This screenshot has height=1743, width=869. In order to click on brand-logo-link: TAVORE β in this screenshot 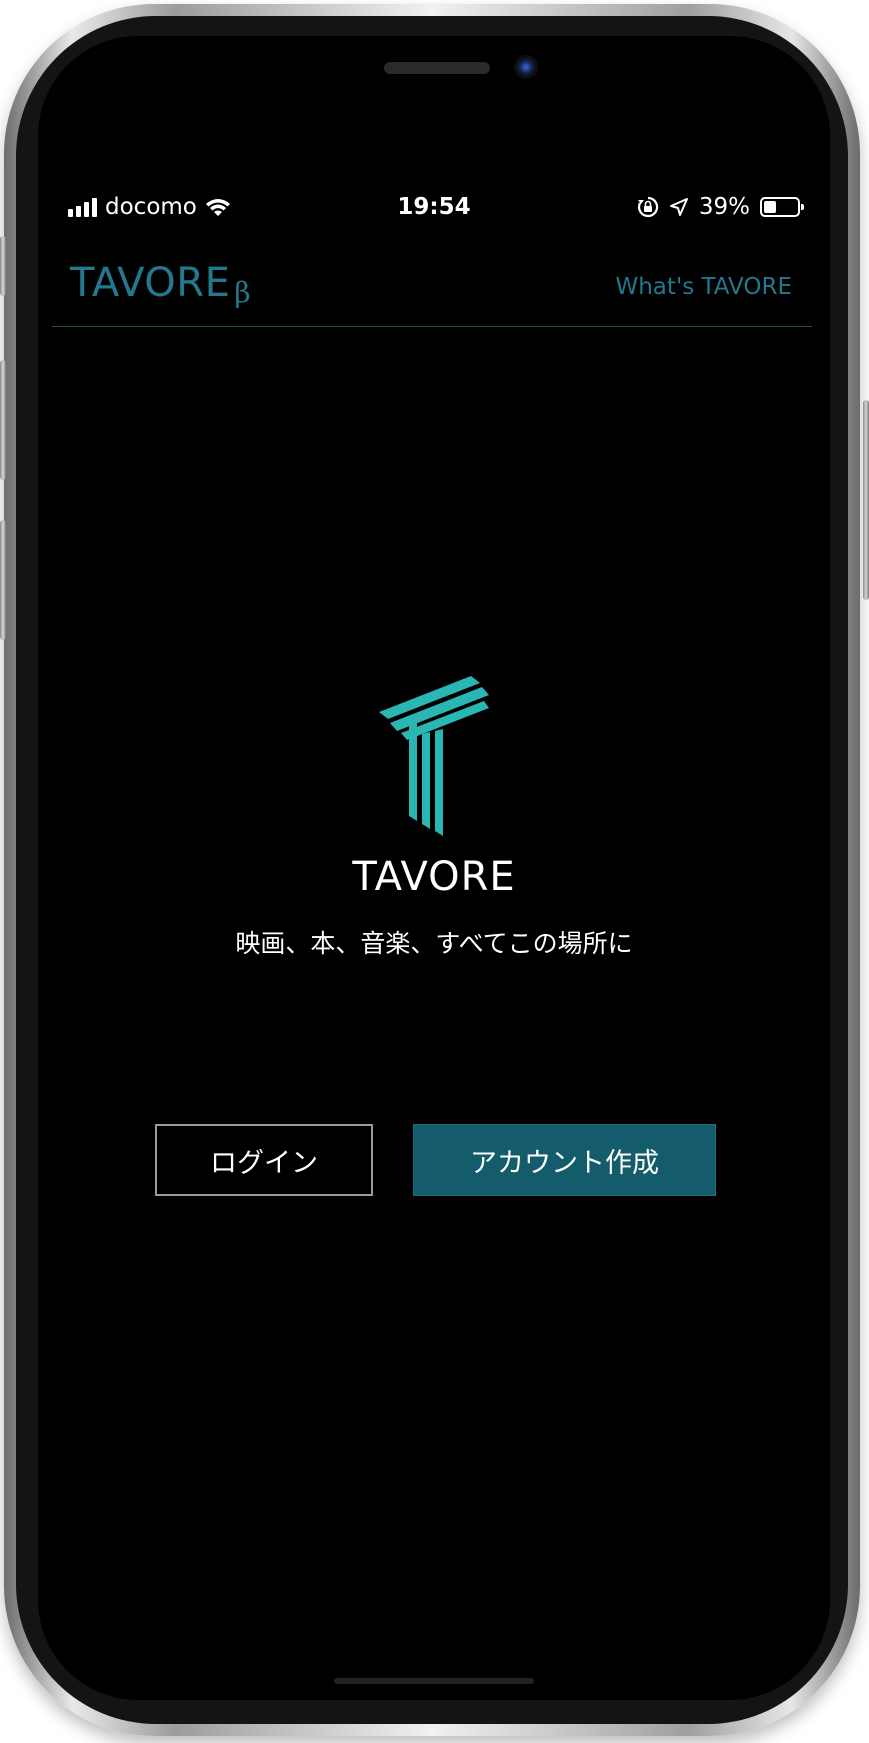, I will do `click(161, 284)`.